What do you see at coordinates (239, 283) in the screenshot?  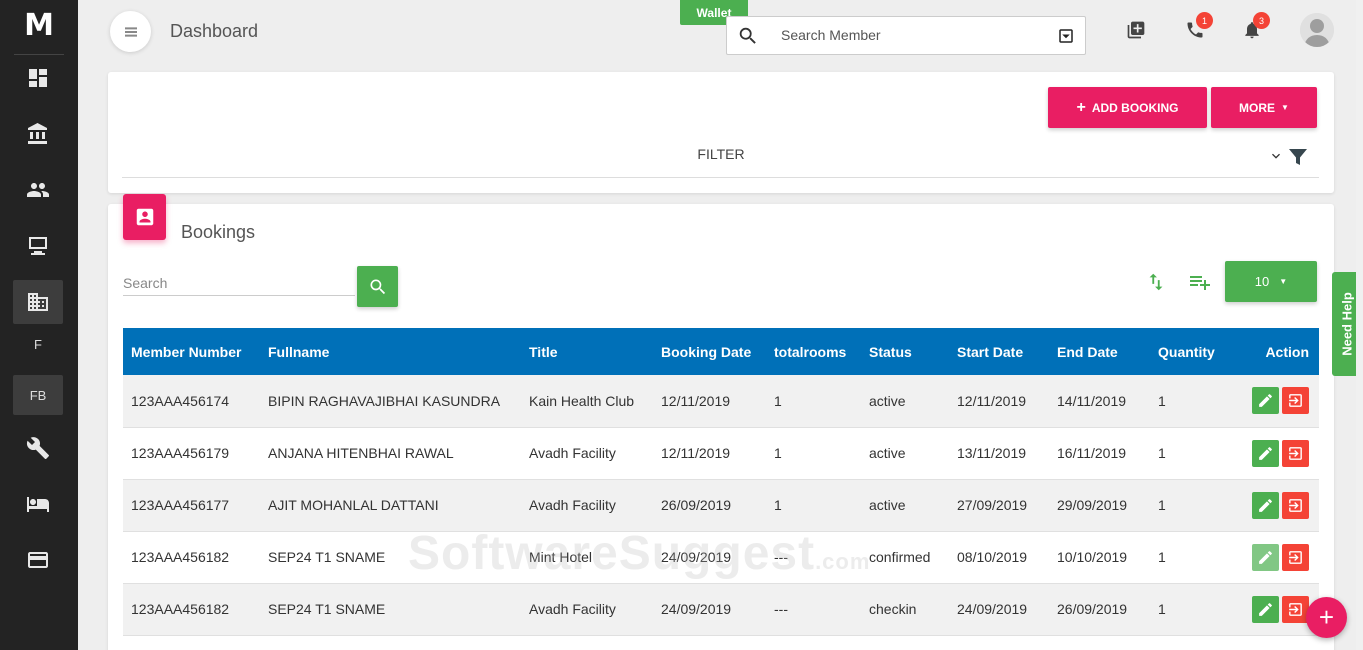 I see `bookings-search-input` at bounding box center [239, 283].